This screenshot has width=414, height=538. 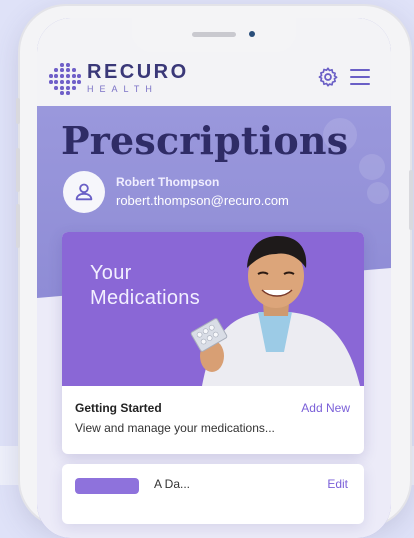 I want to click on logo-dots-icon, so click(x=65, y=79).